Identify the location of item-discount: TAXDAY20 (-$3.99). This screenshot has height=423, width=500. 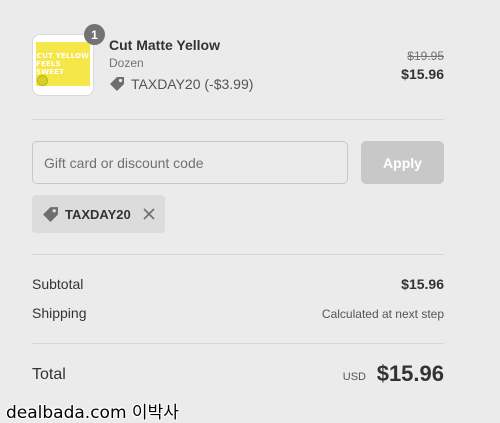
(181, 84).